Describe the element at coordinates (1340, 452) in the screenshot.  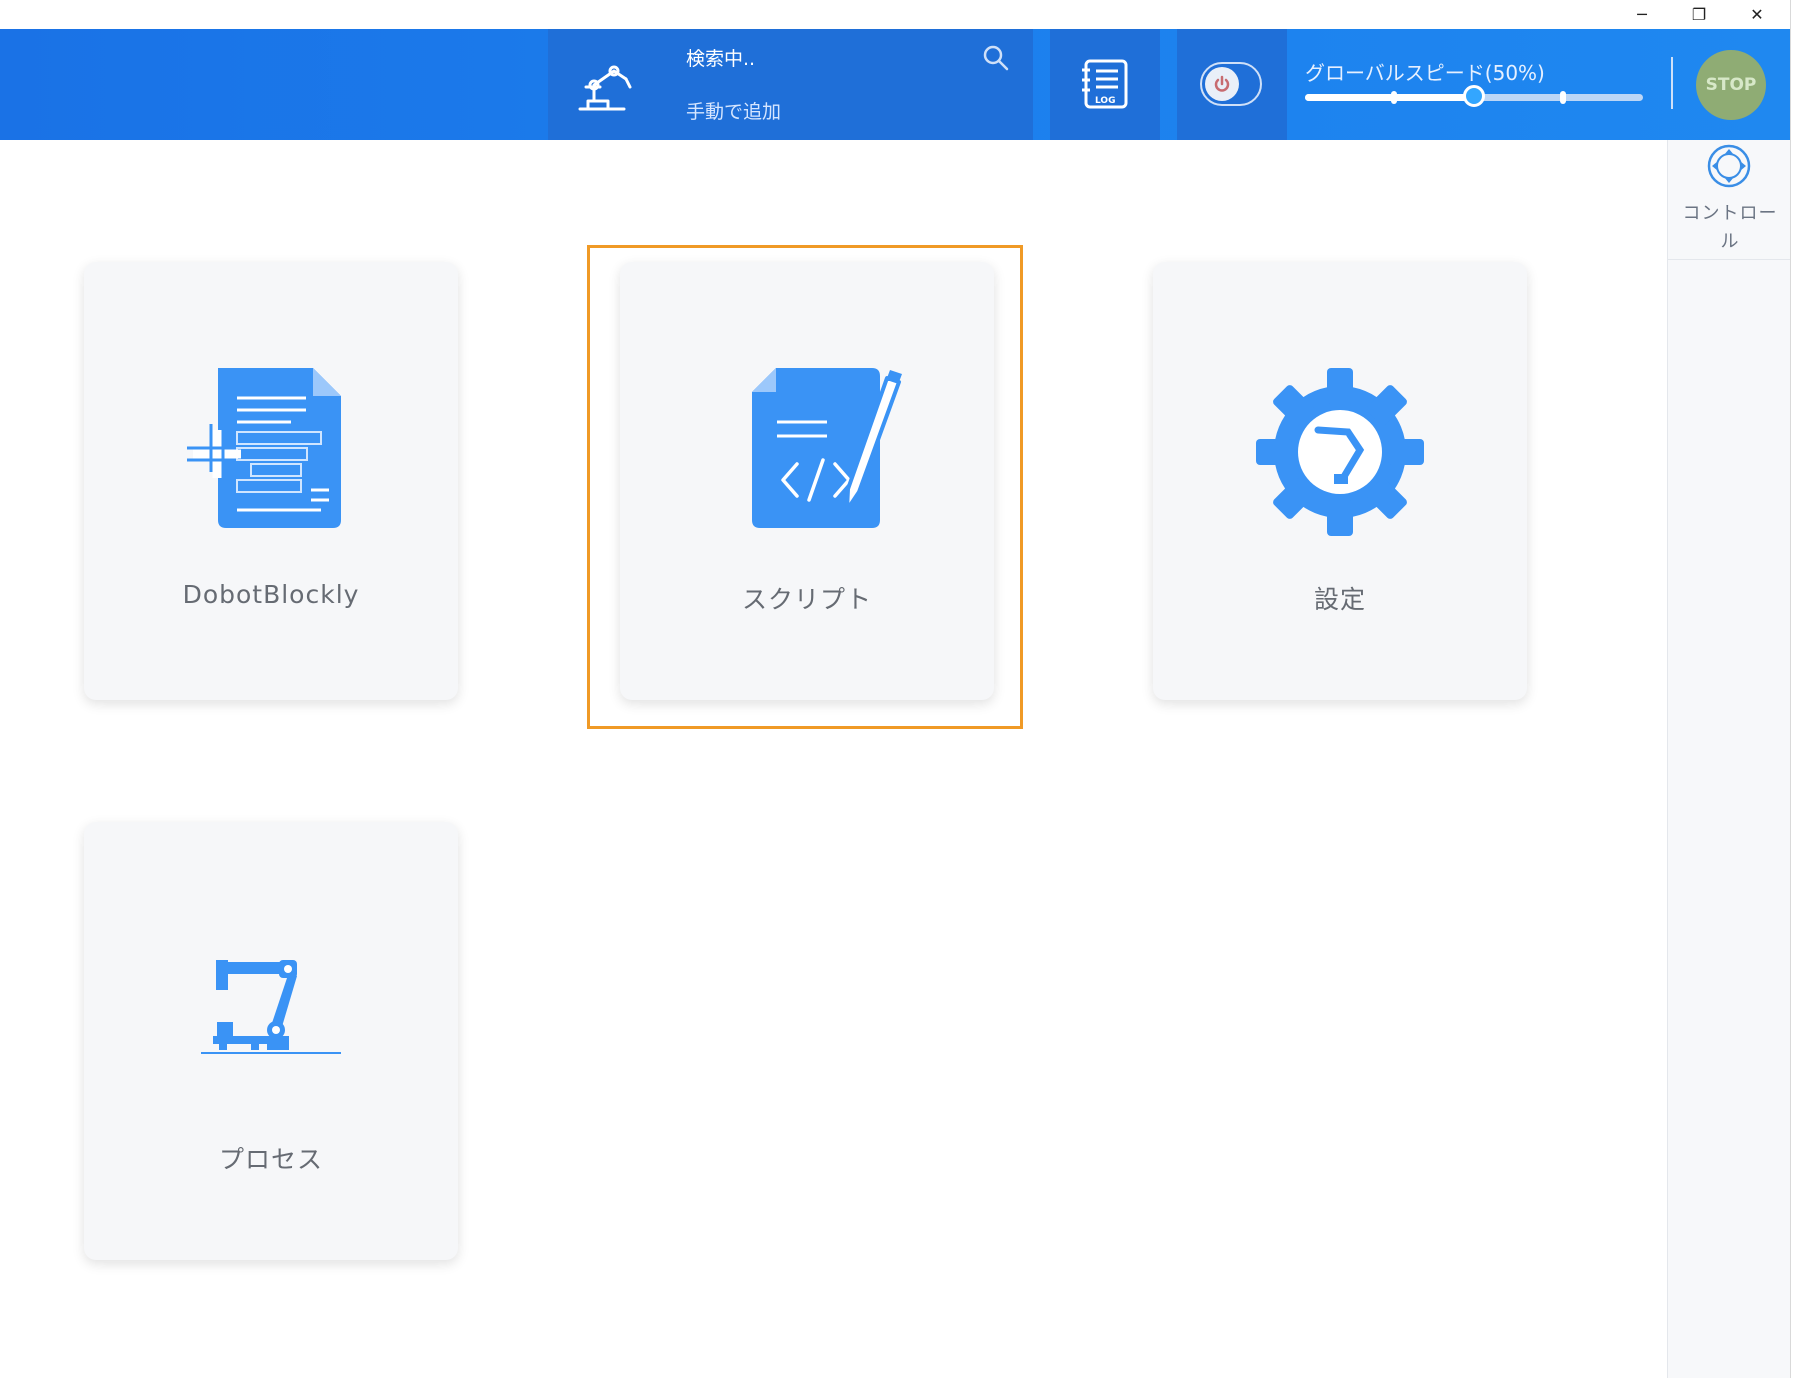
I see `settings-gear-icon` at that location.